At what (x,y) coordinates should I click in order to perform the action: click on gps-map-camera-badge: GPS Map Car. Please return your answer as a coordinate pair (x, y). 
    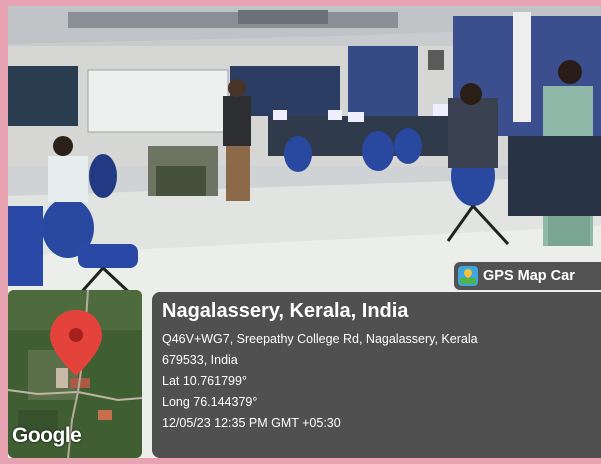
    Looking at the image, I should click on (527, 276).